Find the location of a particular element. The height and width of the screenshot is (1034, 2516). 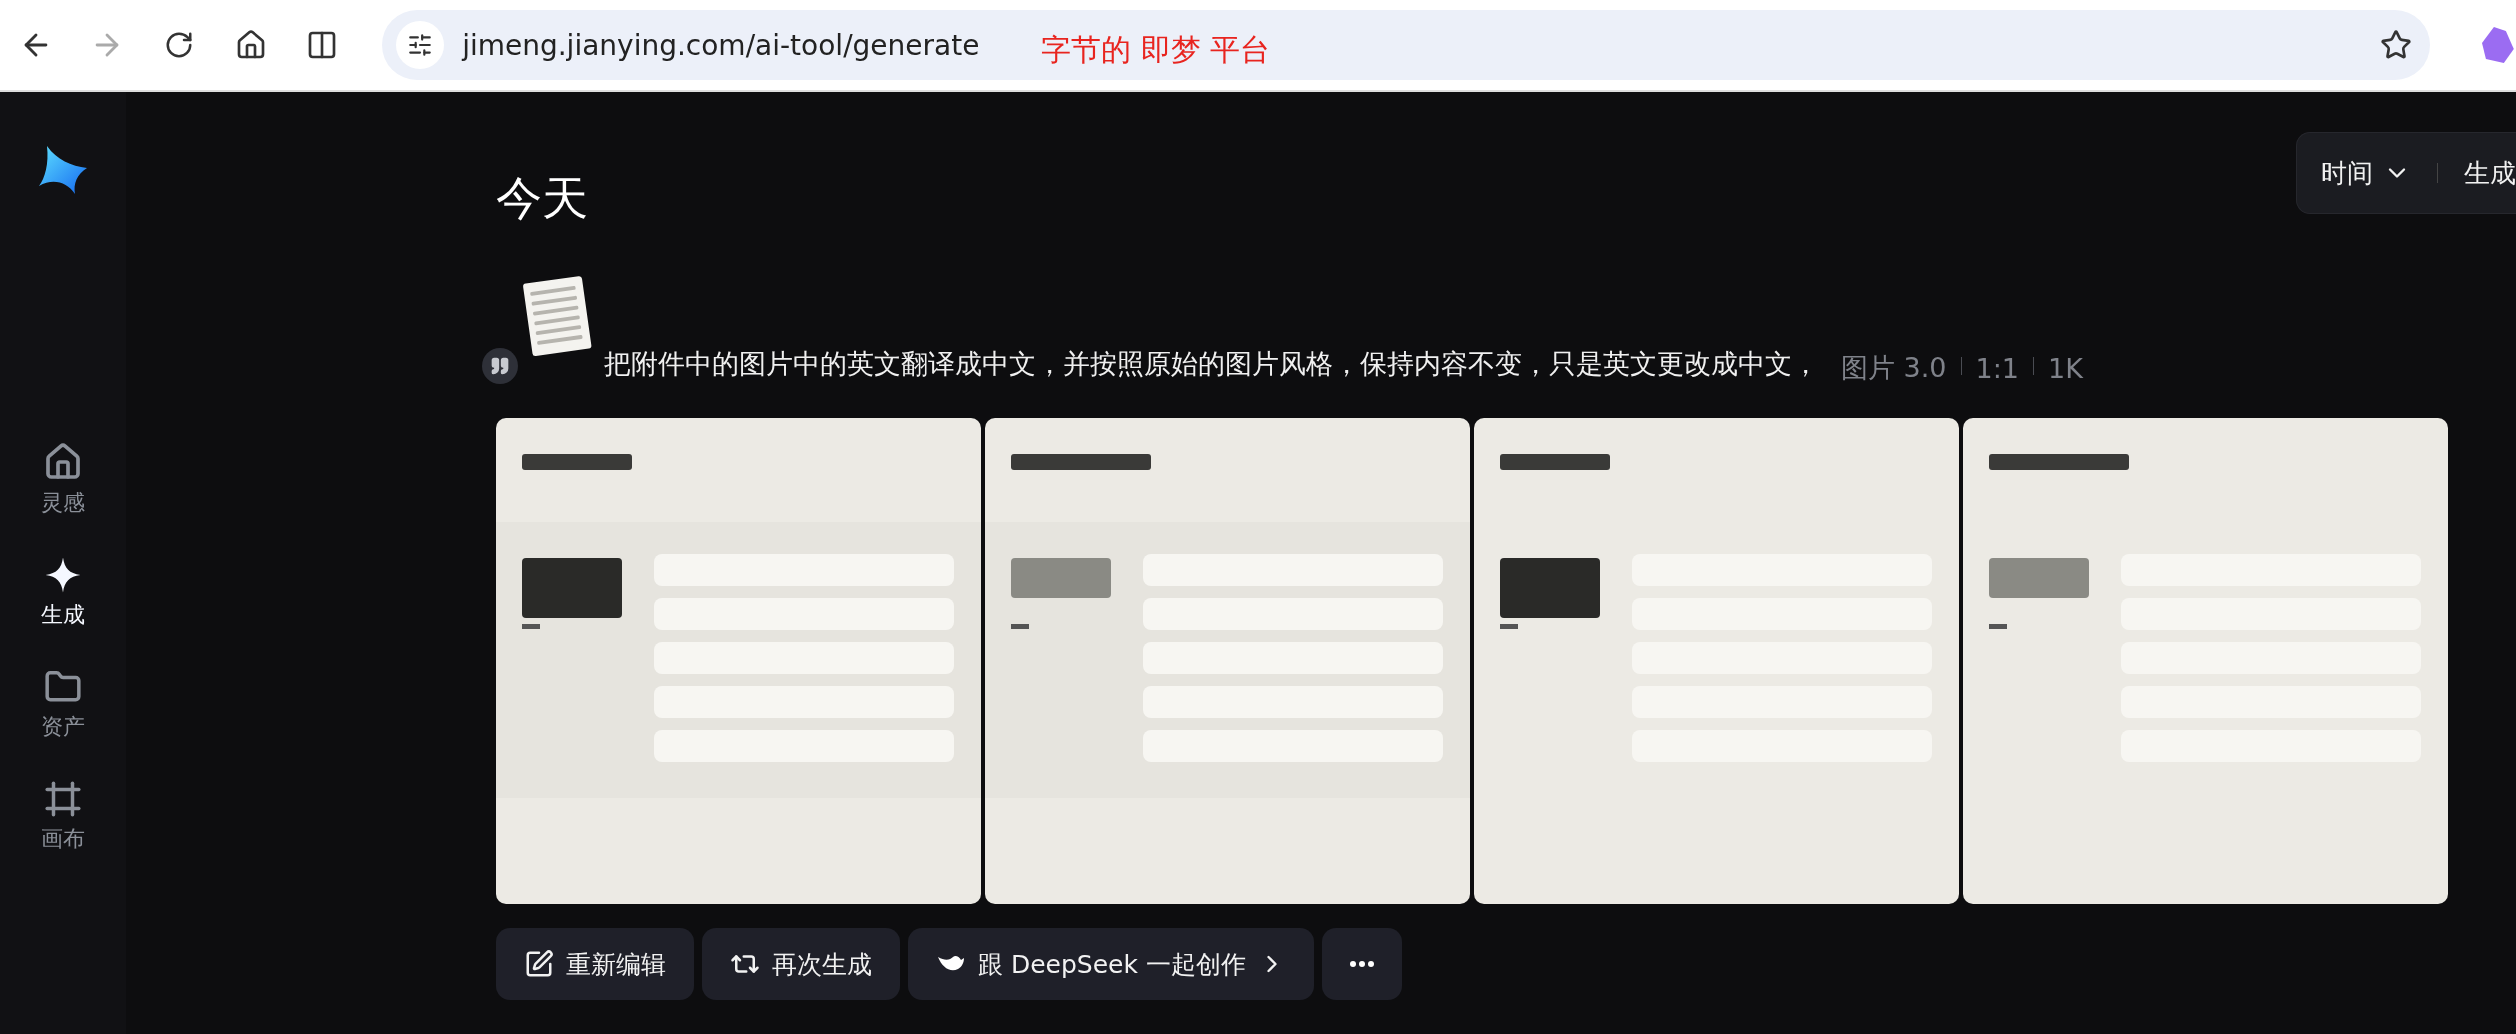

sidebar-label: 画布 is located at coordinates (63, 839).